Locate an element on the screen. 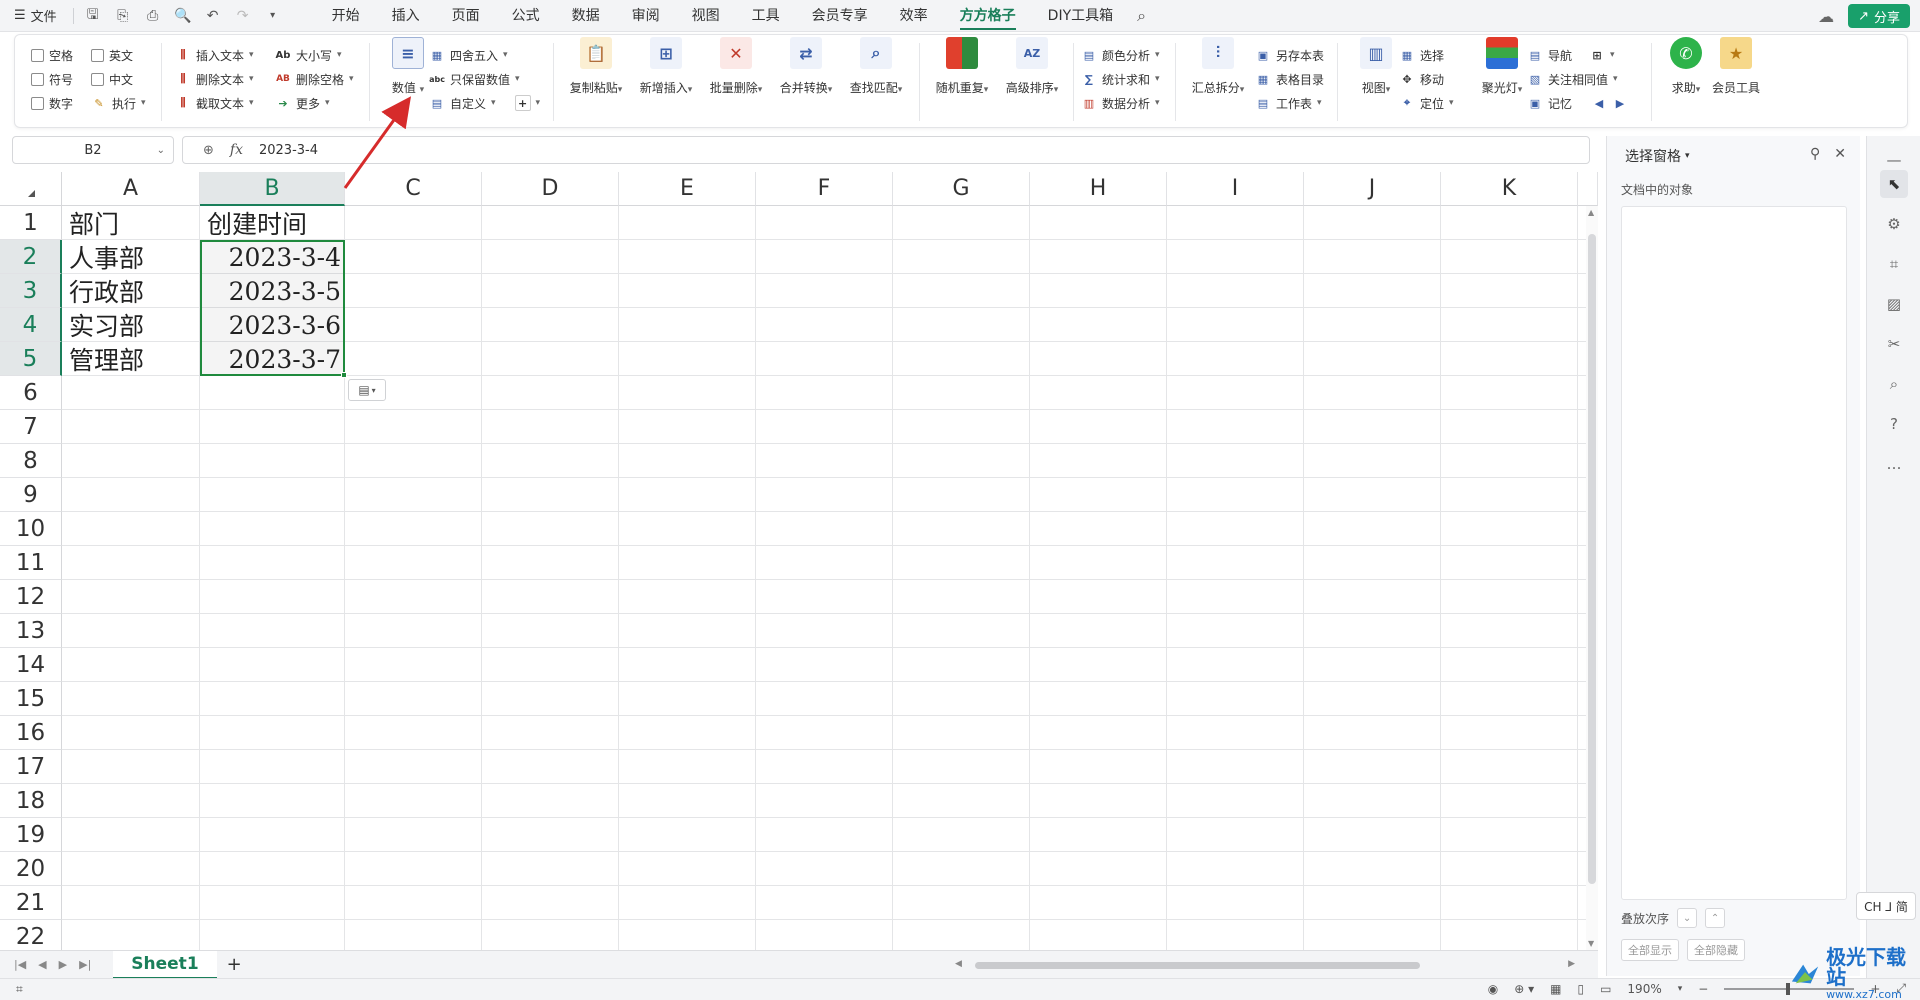  adjust-icon: ⚙ is located at coordinates (1894, 224).